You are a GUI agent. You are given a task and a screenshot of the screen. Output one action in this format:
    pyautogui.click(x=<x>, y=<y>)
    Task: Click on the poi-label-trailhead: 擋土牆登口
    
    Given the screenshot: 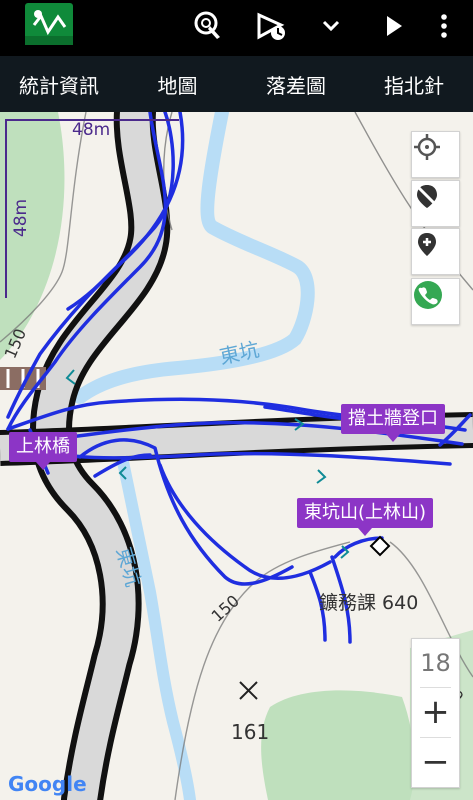 What is the action you would take?
    pyautogui.click(x=393, y=423)
    